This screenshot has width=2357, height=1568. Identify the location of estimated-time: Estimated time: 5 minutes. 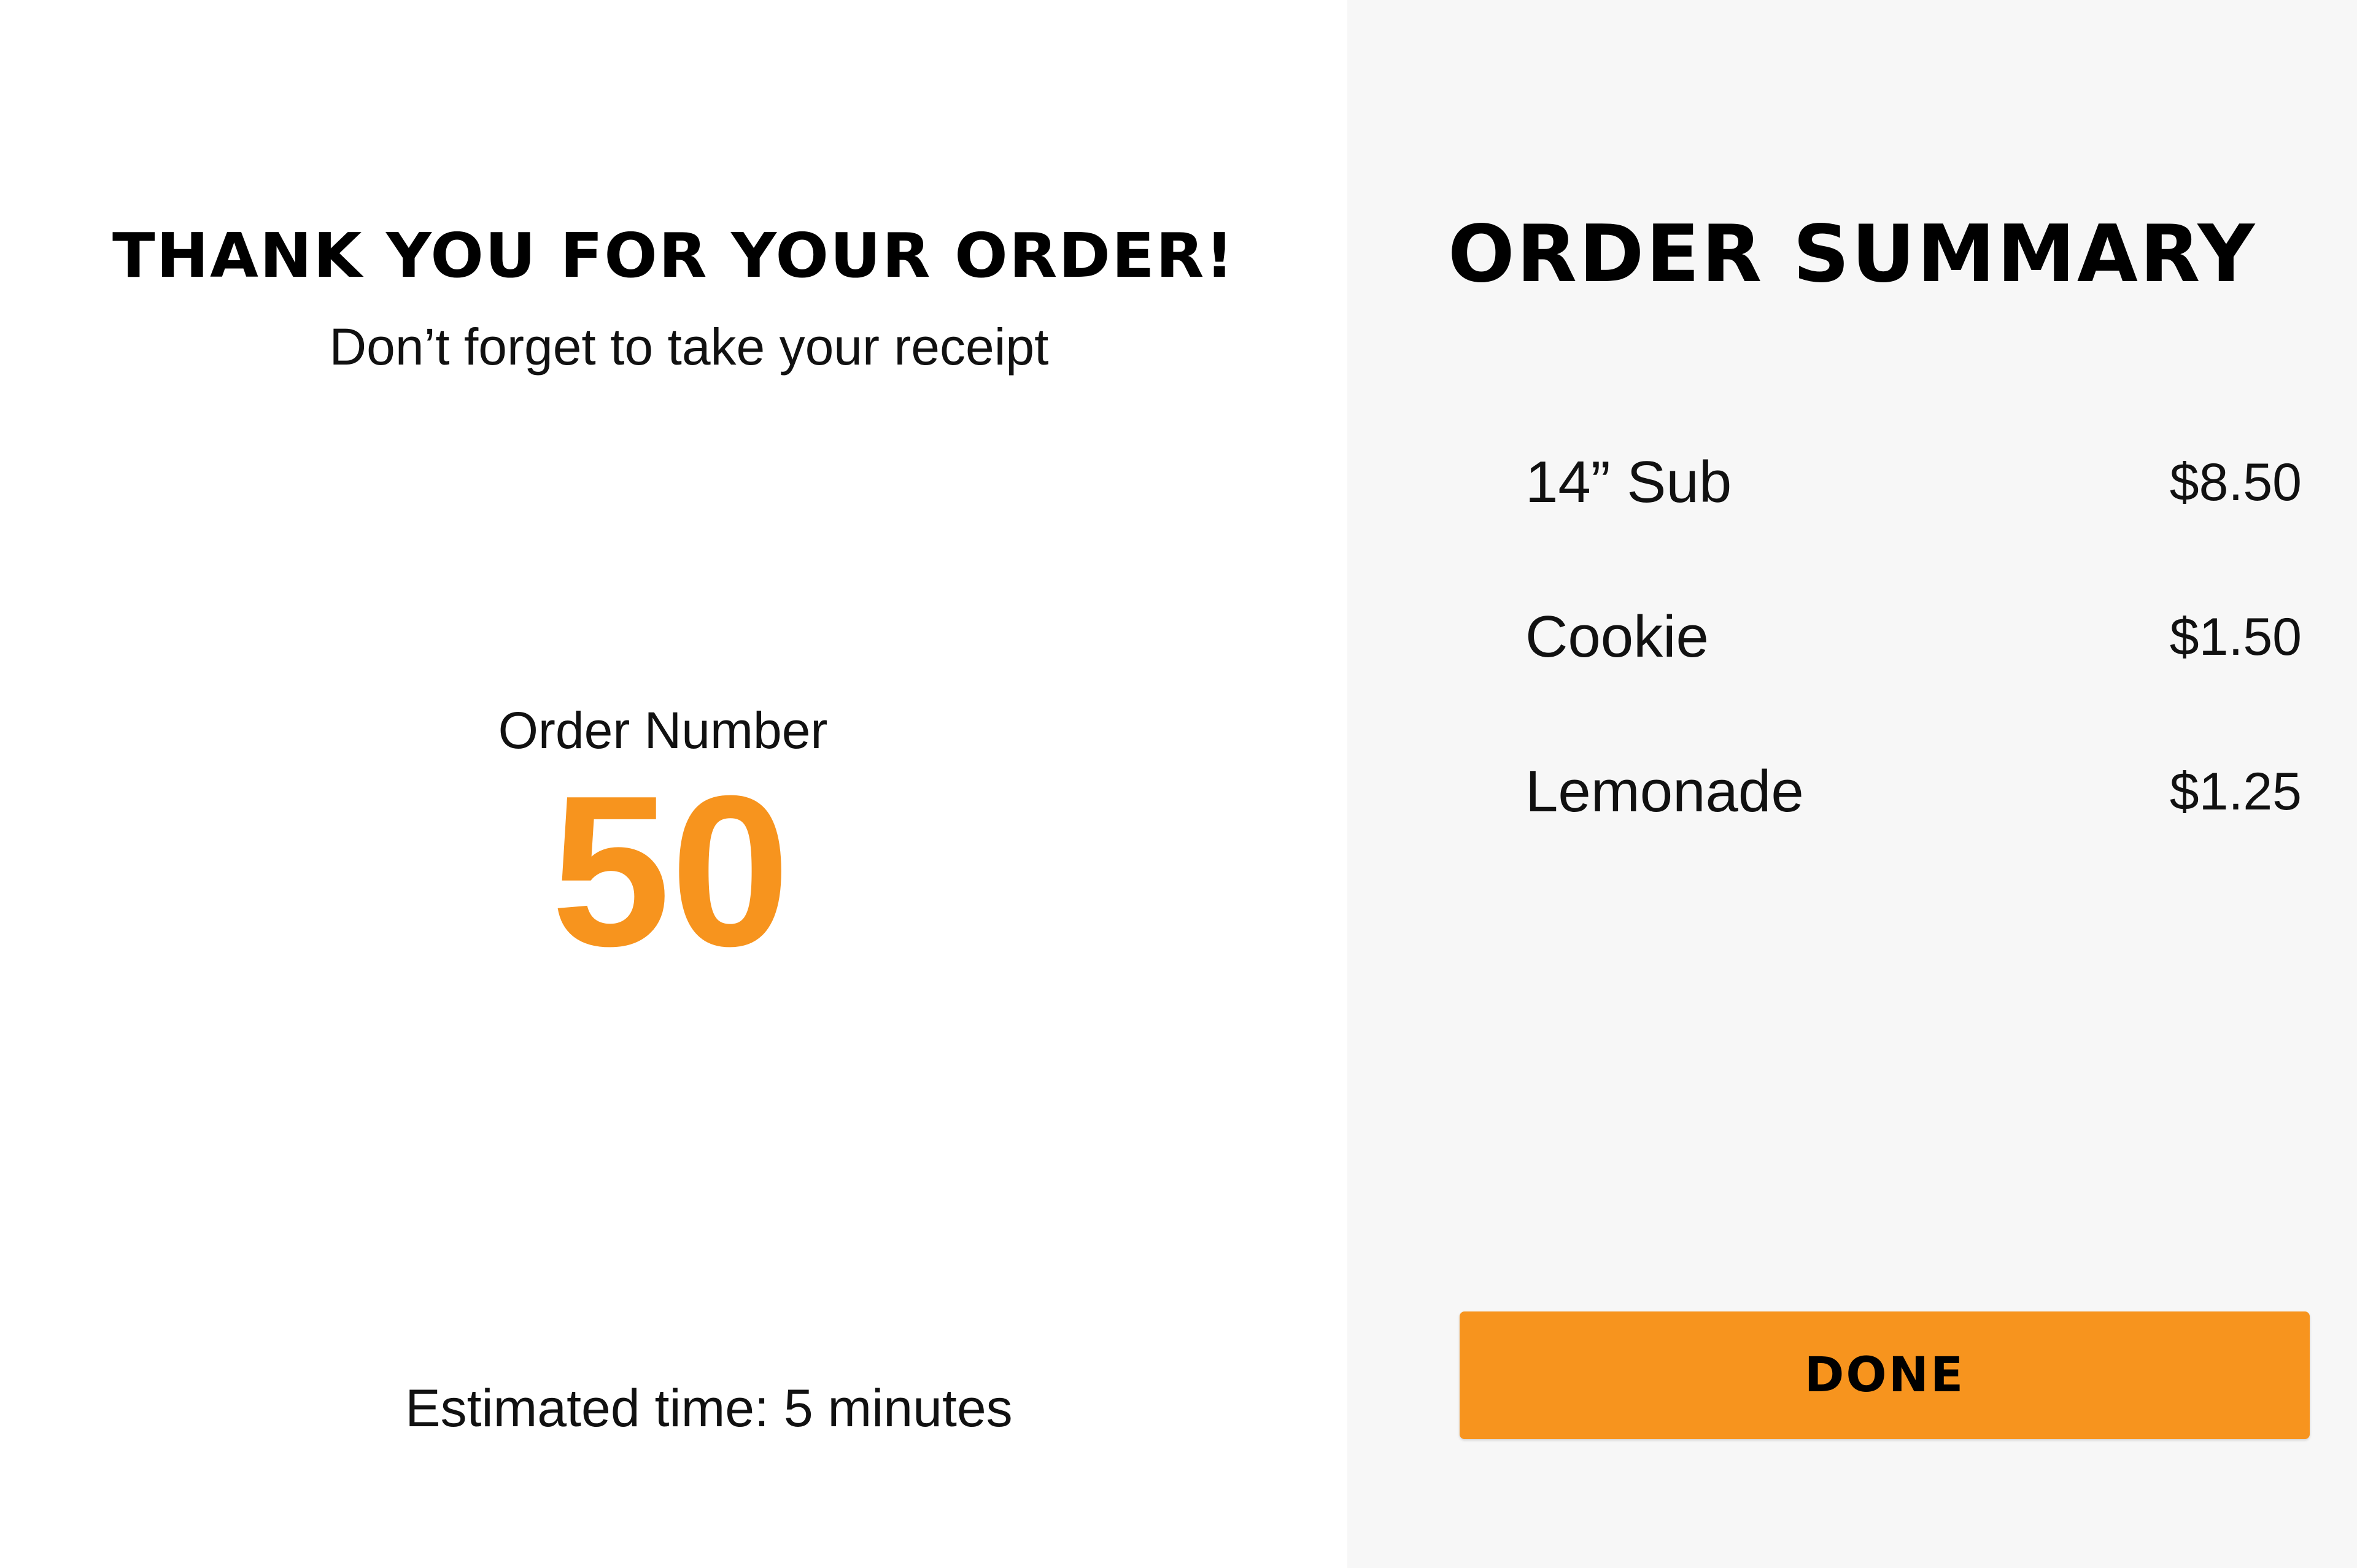
(709, 1409).